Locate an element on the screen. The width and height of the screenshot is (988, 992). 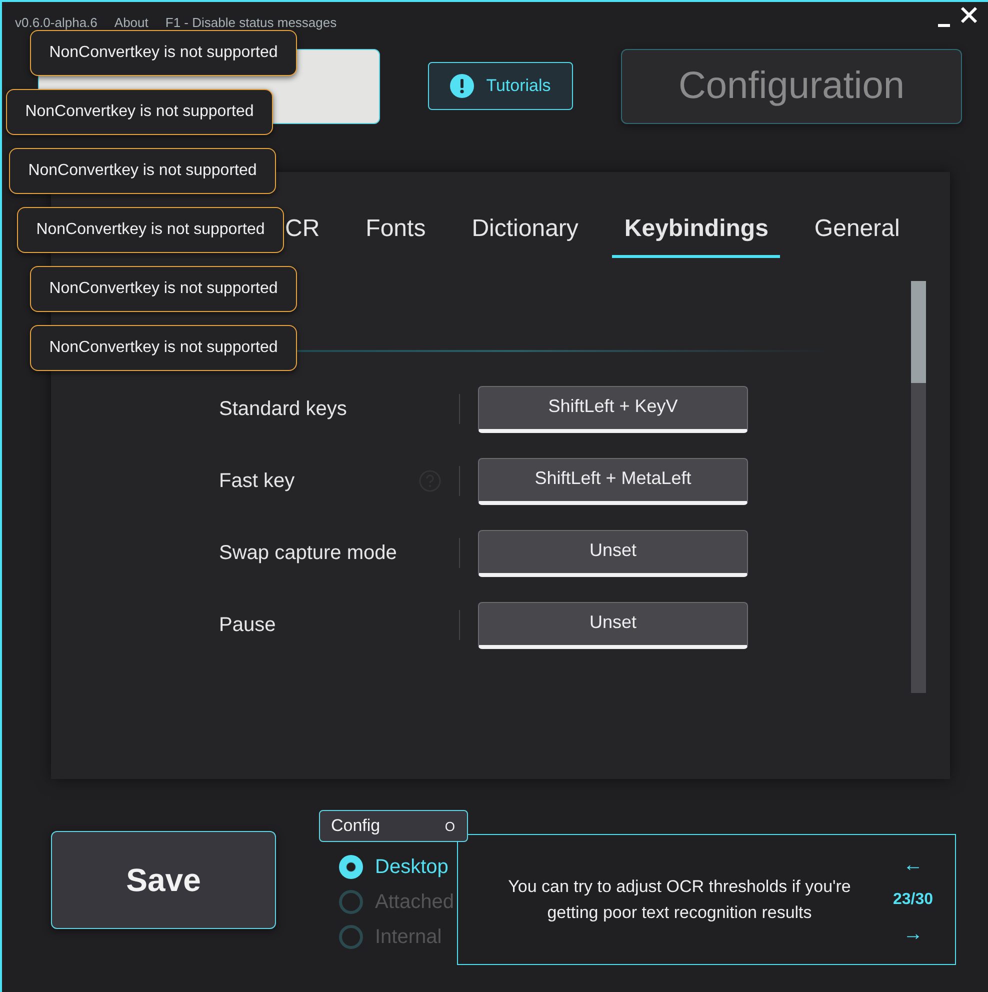
exclamation-icon is located at coordinates (462, 86).